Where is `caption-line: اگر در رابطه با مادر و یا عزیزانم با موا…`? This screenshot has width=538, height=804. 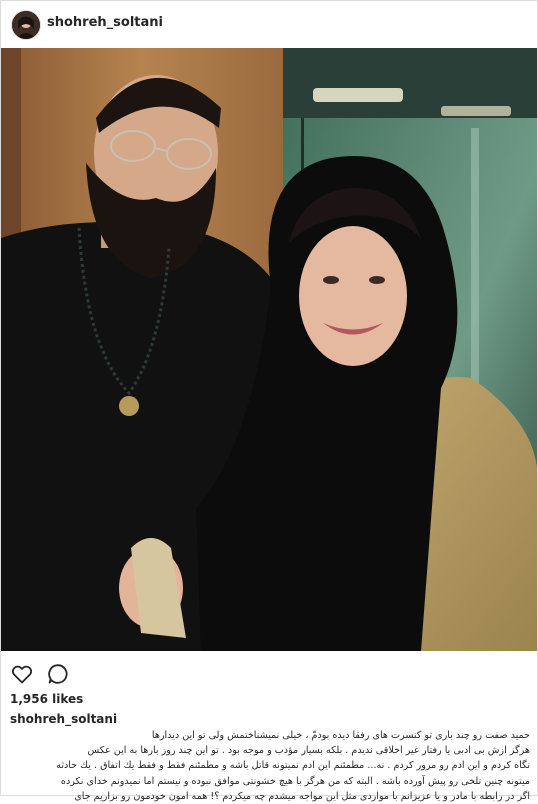 caption-line: اگر در رابطه با مادر و یا عزیزانم با موا… is located at coordinates (302, 796).